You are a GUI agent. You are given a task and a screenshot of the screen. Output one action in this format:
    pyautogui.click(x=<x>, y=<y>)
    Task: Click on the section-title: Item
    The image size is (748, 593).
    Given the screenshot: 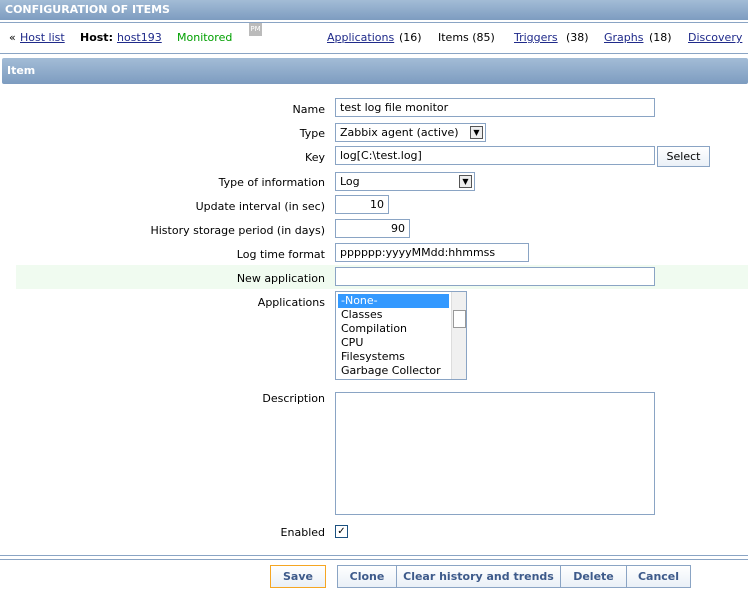 What is the action you would take?
    pyautogui.click(x=375, y=71)
    